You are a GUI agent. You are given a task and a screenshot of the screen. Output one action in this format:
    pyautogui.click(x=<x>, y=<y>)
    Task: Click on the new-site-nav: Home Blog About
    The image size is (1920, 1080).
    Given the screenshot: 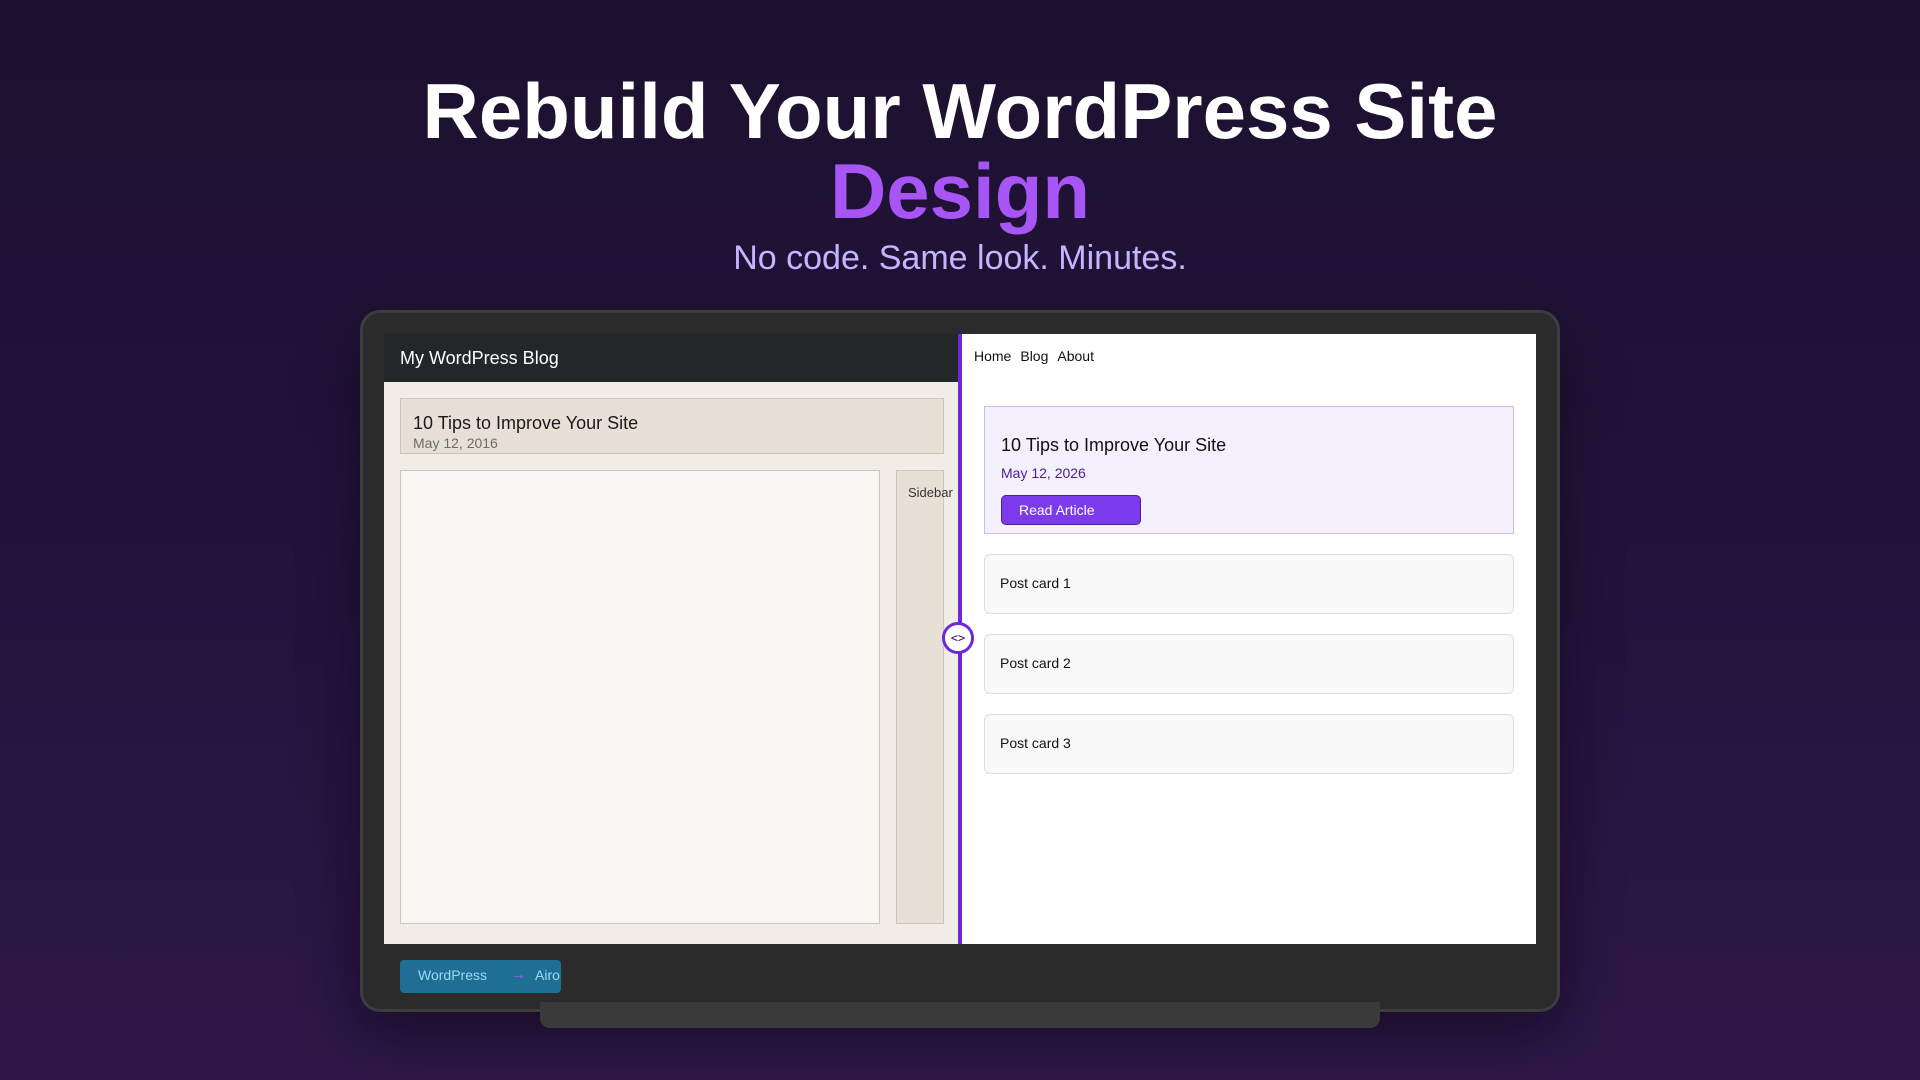 What is the action you would take?
    pyautogui.click(x=1034, y=356)
    